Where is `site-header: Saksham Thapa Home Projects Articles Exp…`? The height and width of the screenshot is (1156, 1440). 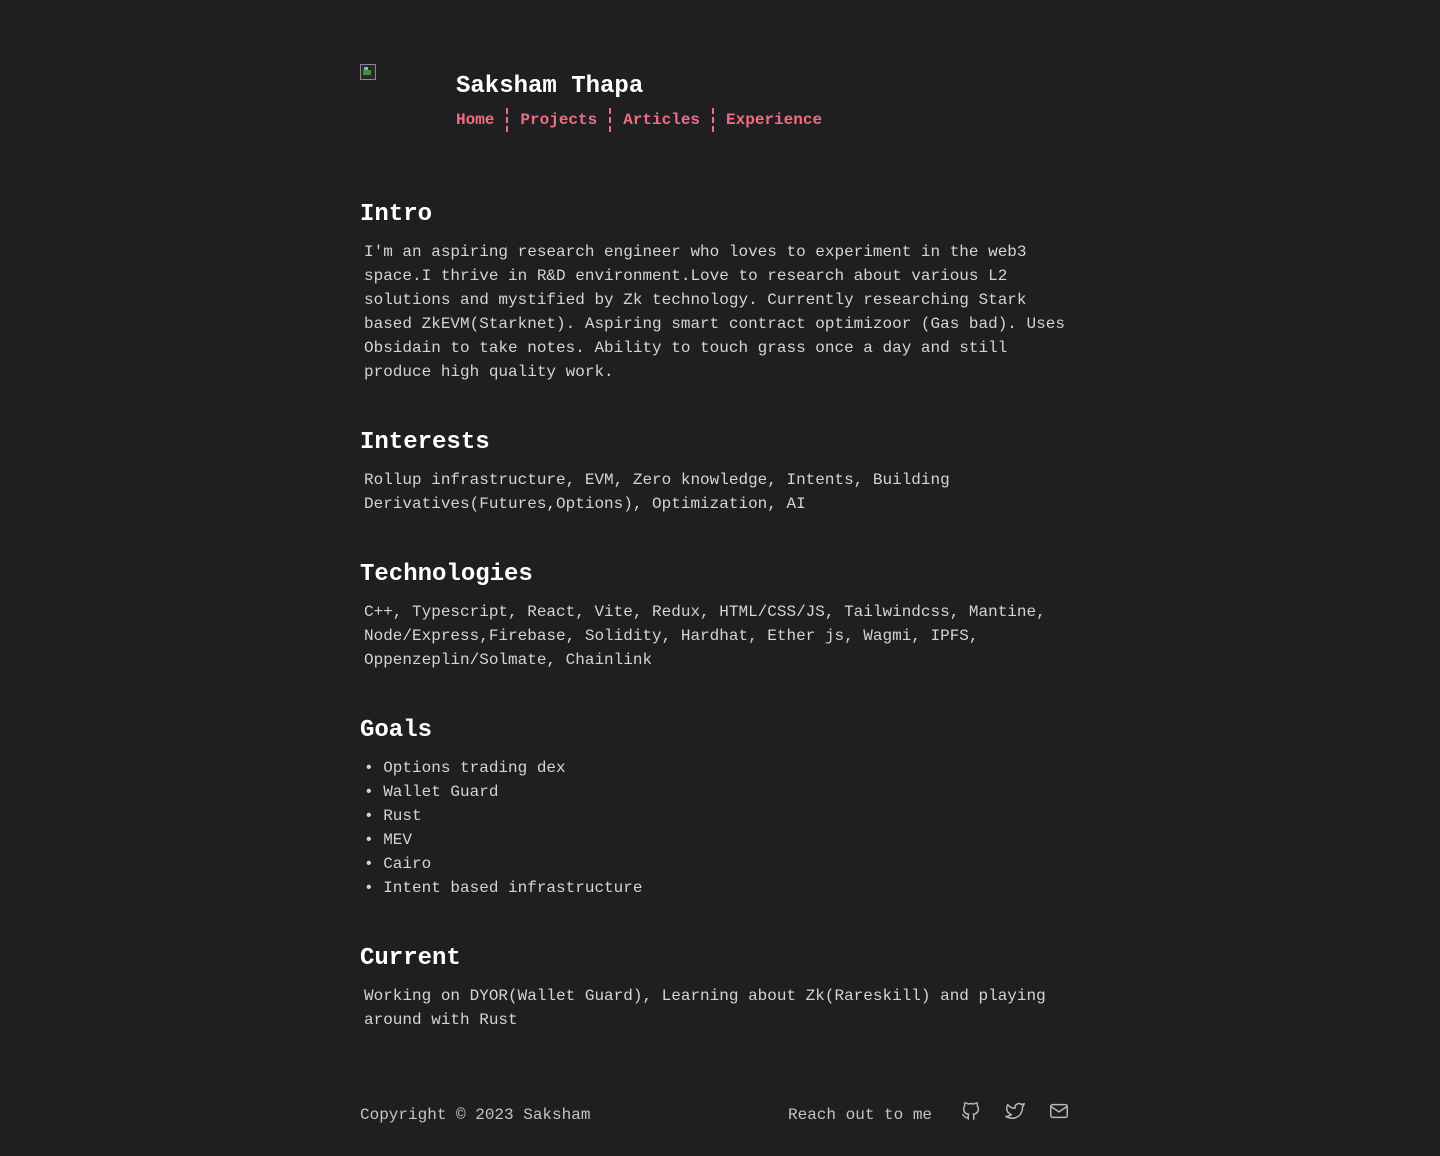 site-header: Saksham Thapa Home Projects Articles Exp… is located at coordinates (720, 104).